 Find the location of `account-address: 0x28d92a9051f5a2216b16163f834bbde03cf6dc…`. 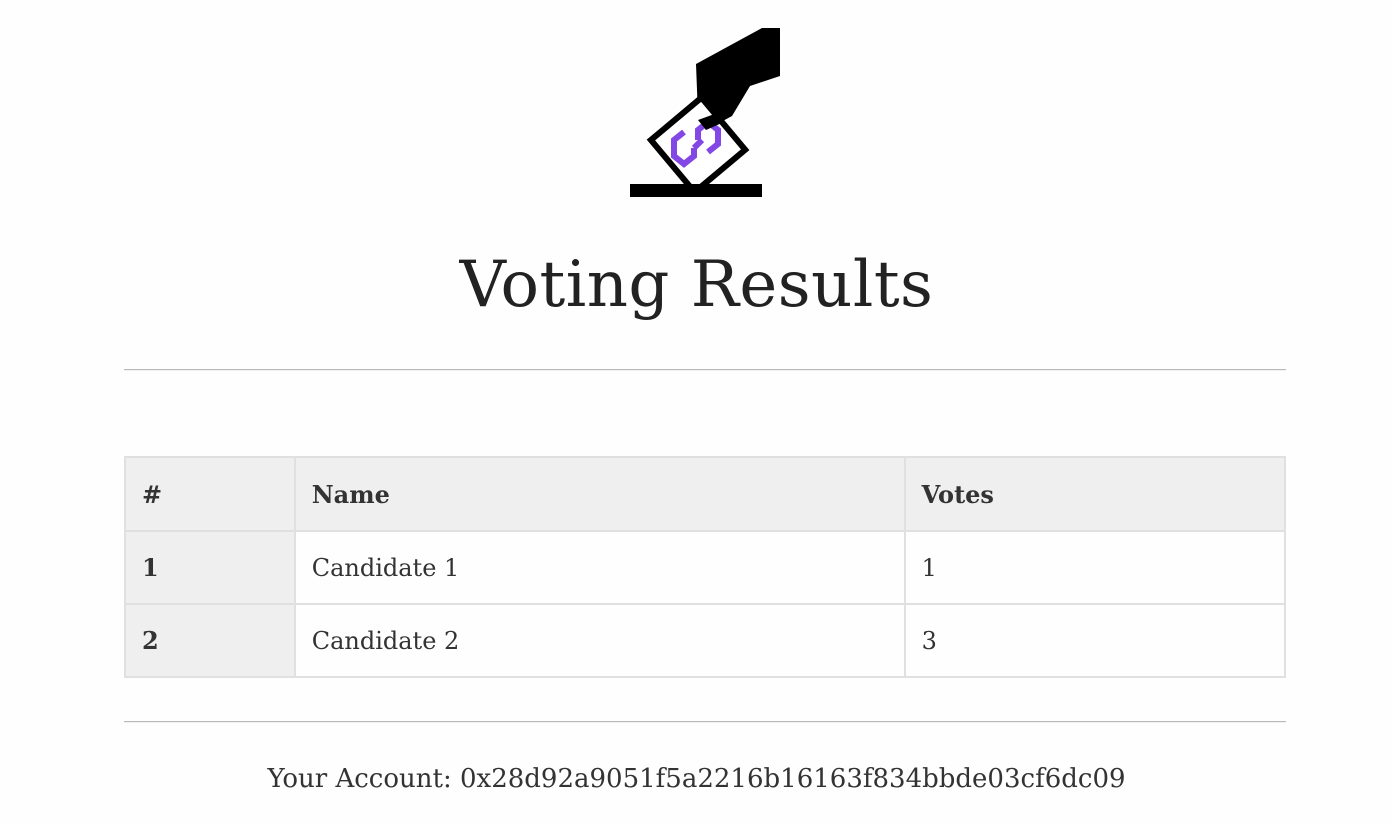

account-address: 0x28d92a9051f5a2216b16163f834bbde03cf6dc… is located at coordinates (792, 779).